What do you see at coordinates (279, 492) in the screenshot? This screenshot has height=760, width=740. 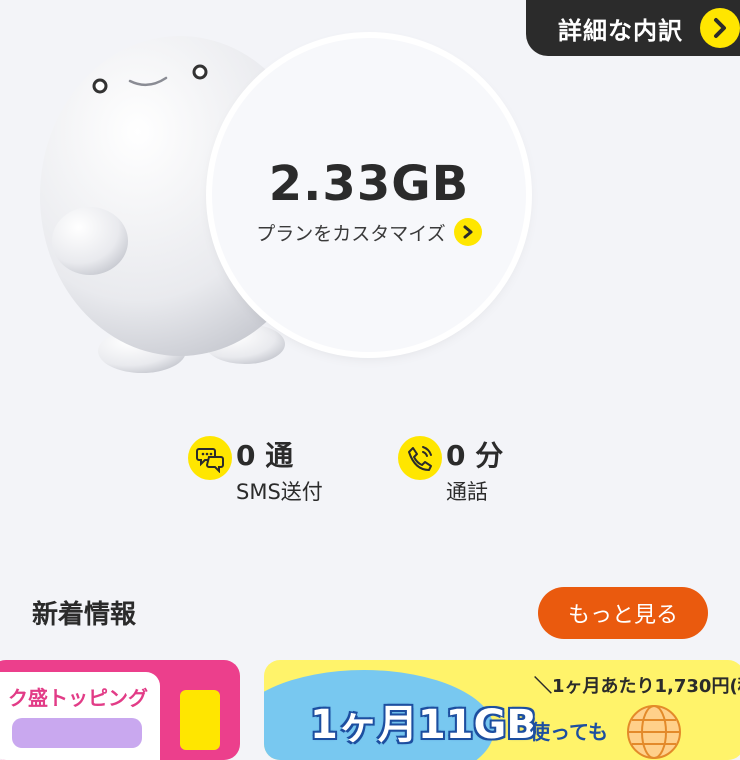 I see `sms-label: SMS送付` at bounding box center [279, 492].